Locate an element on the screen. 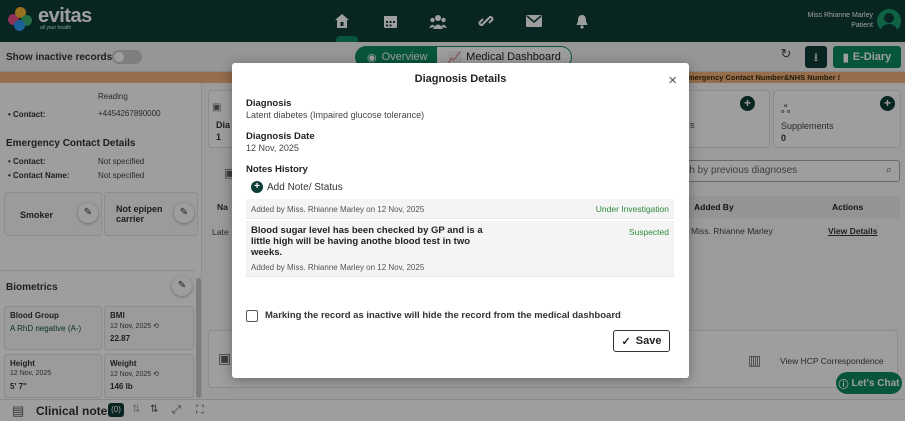  modal-title: Diagnosis Details is located at coordinates (460, 79).